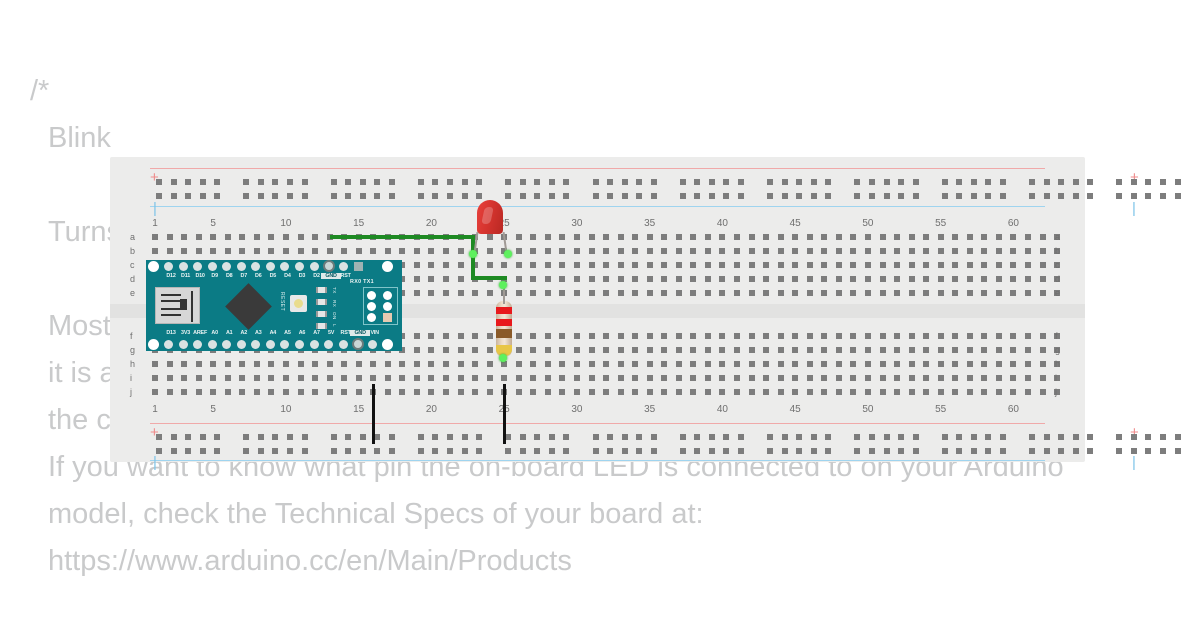 The height and width of the screenshot is (630, 1200). I want to click on icsp-header, so click(380, 306).